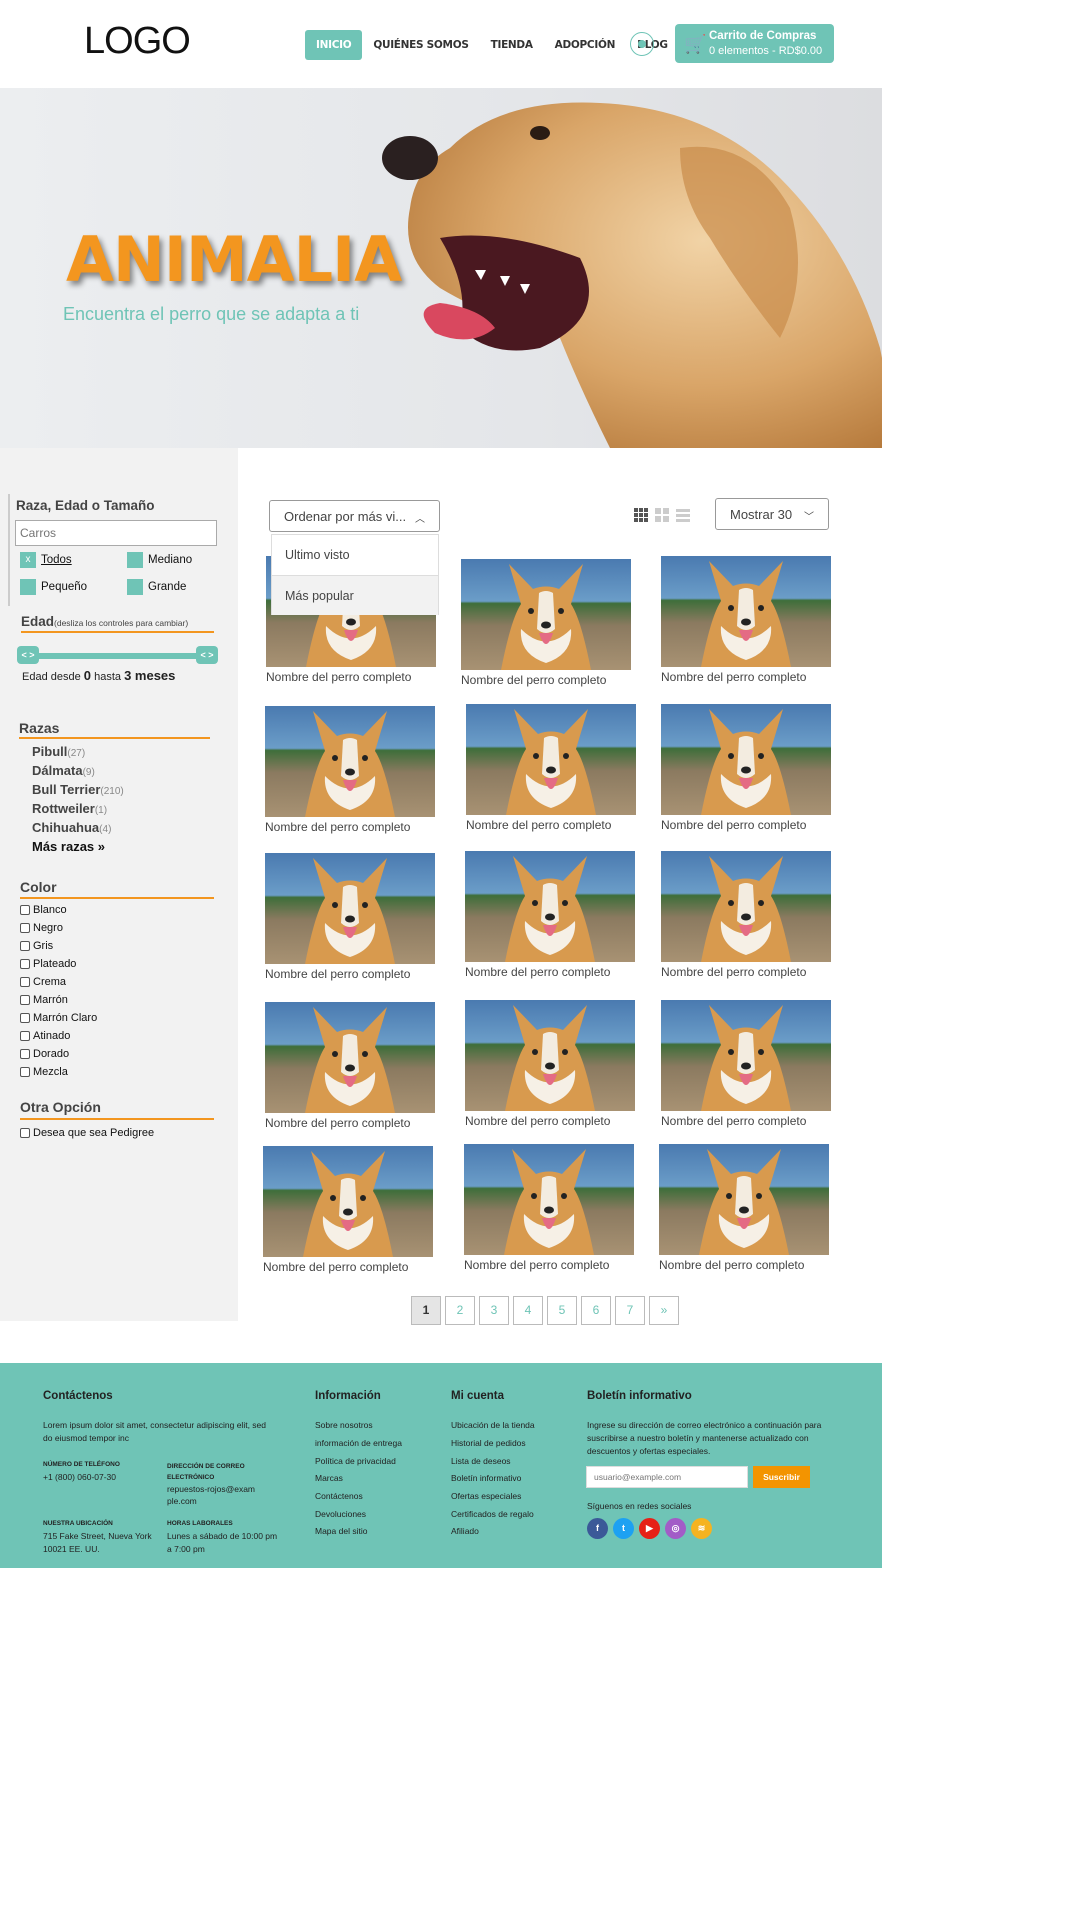  Describe the element at coordinates (212, 1495) in the screenshot. I see `footer-email: repuestos-rojos@example.com` at that location.